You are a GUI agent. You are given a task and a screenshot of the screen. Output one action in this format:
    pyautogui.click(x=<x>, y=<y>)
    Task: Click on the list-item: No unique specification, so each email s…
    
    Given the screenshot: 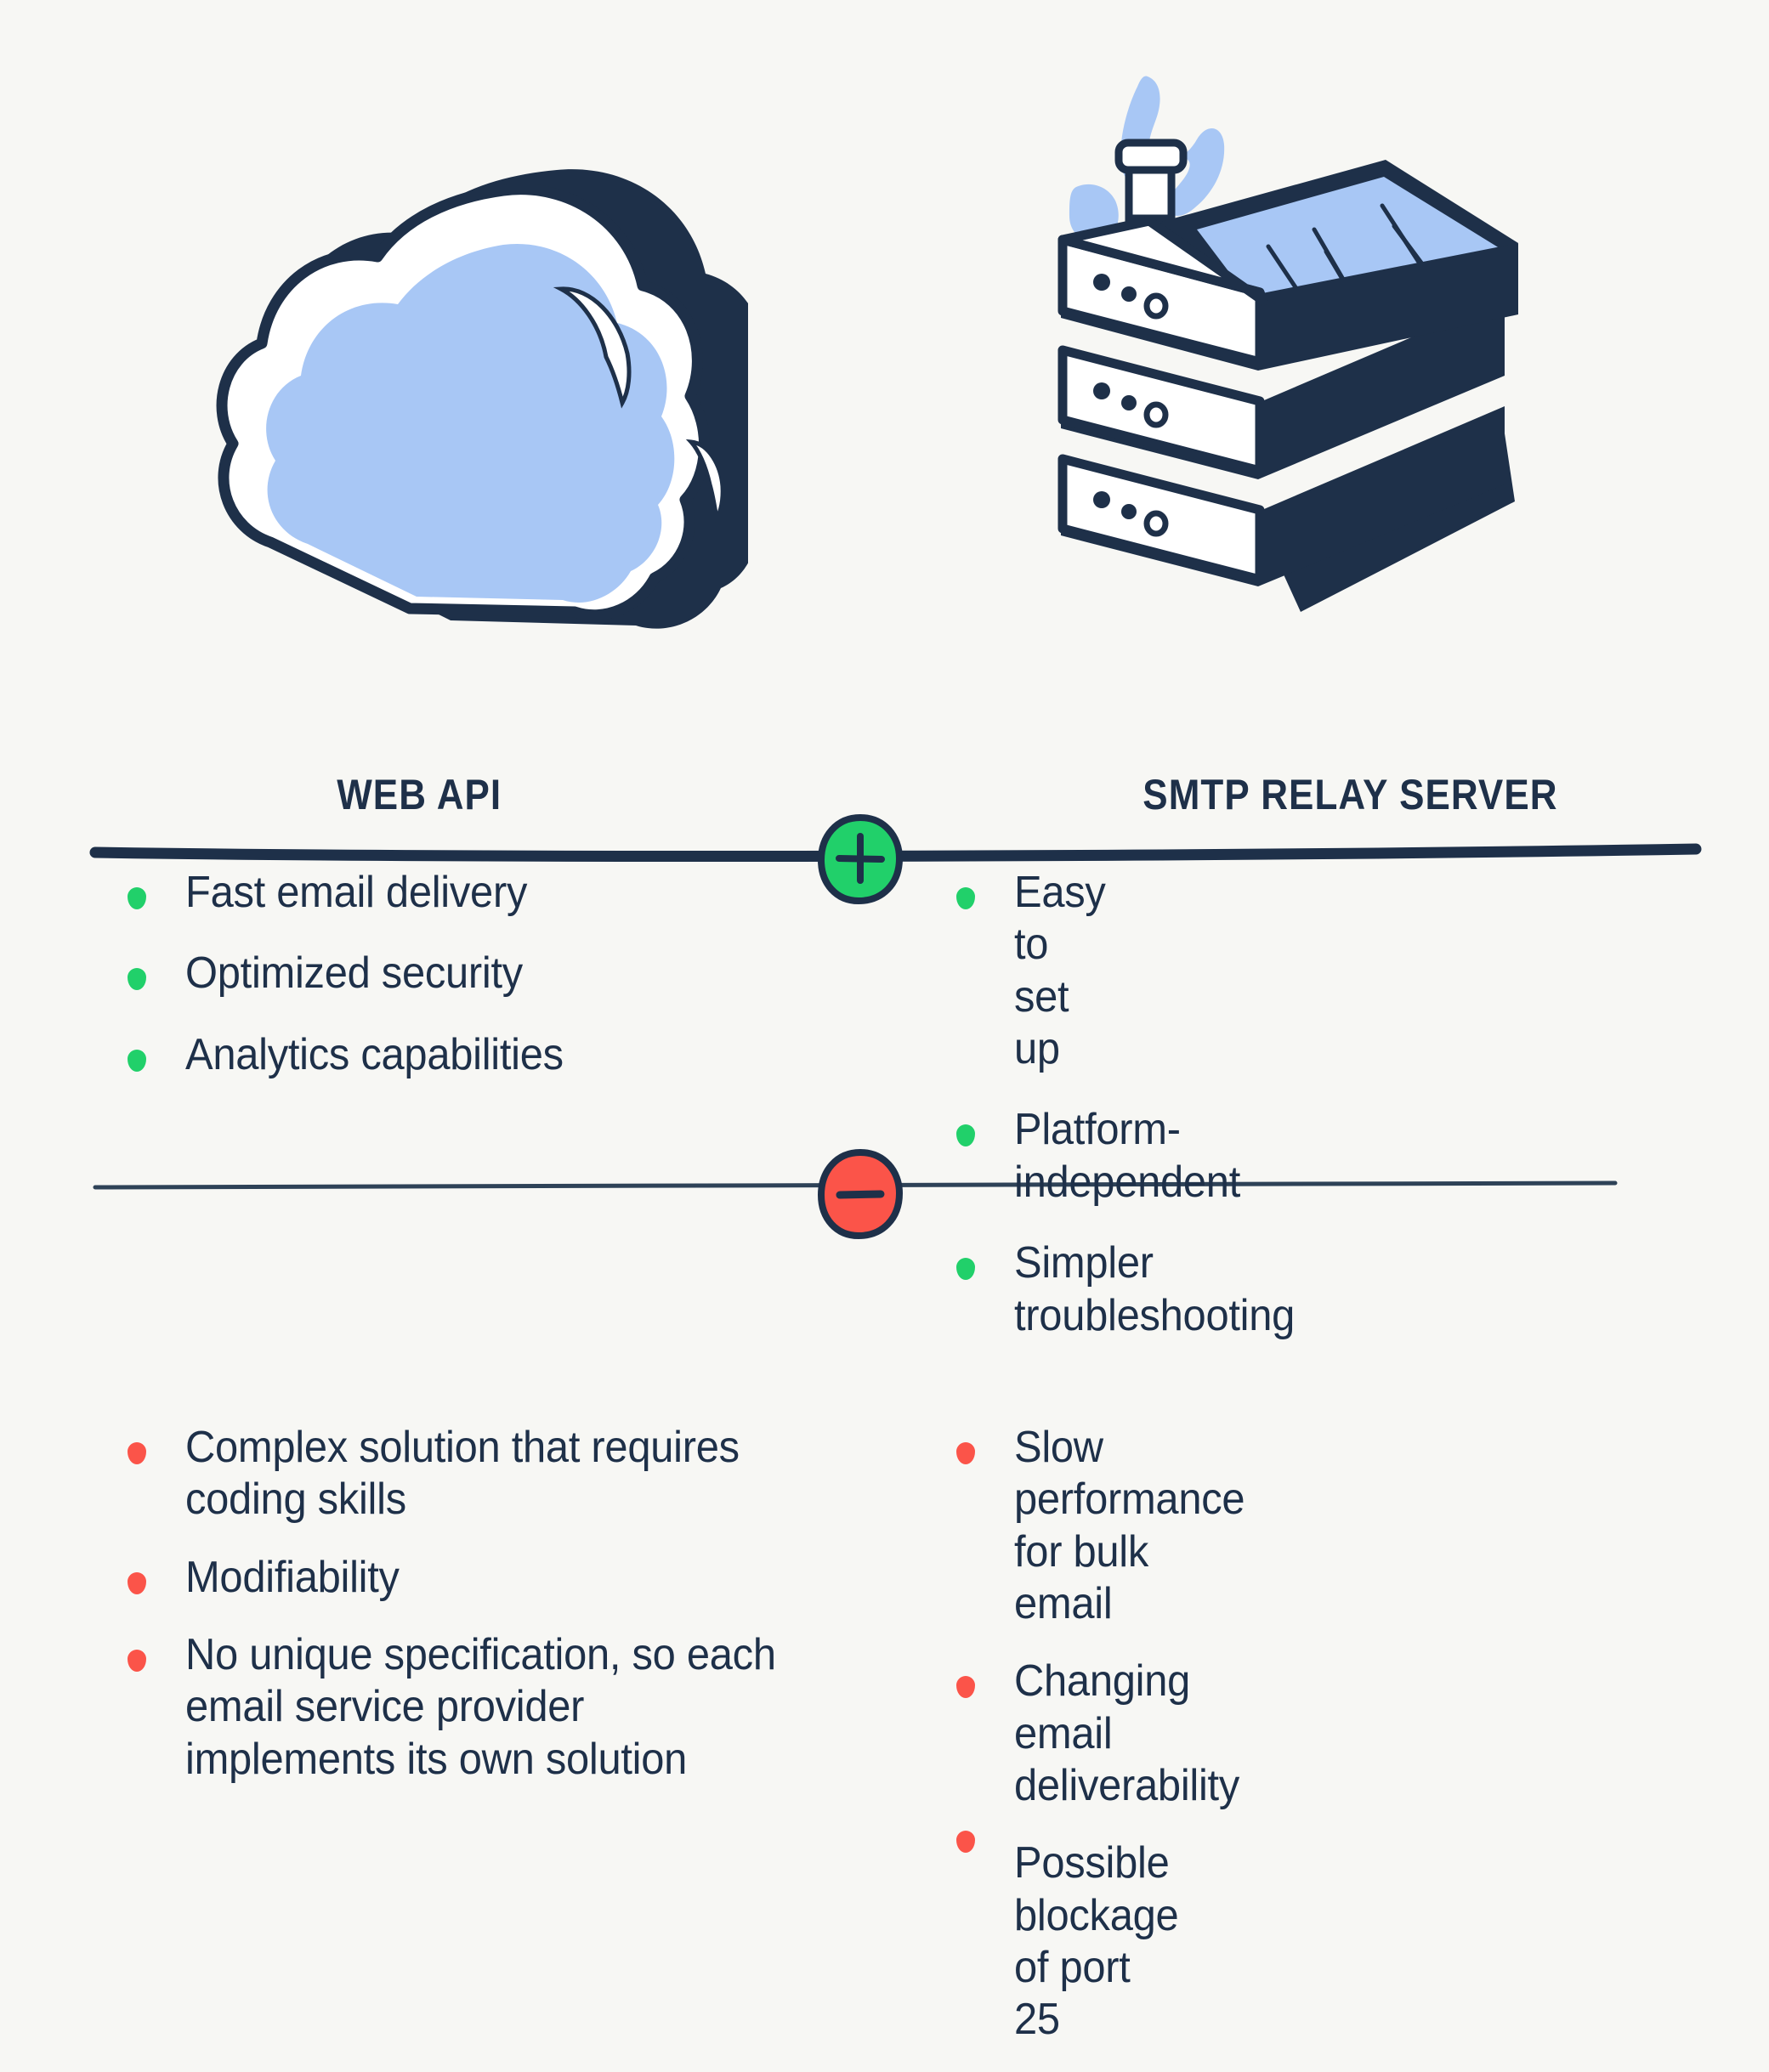 What is the action you would take?
    pyautogui.click(x=481, y=1707)
    